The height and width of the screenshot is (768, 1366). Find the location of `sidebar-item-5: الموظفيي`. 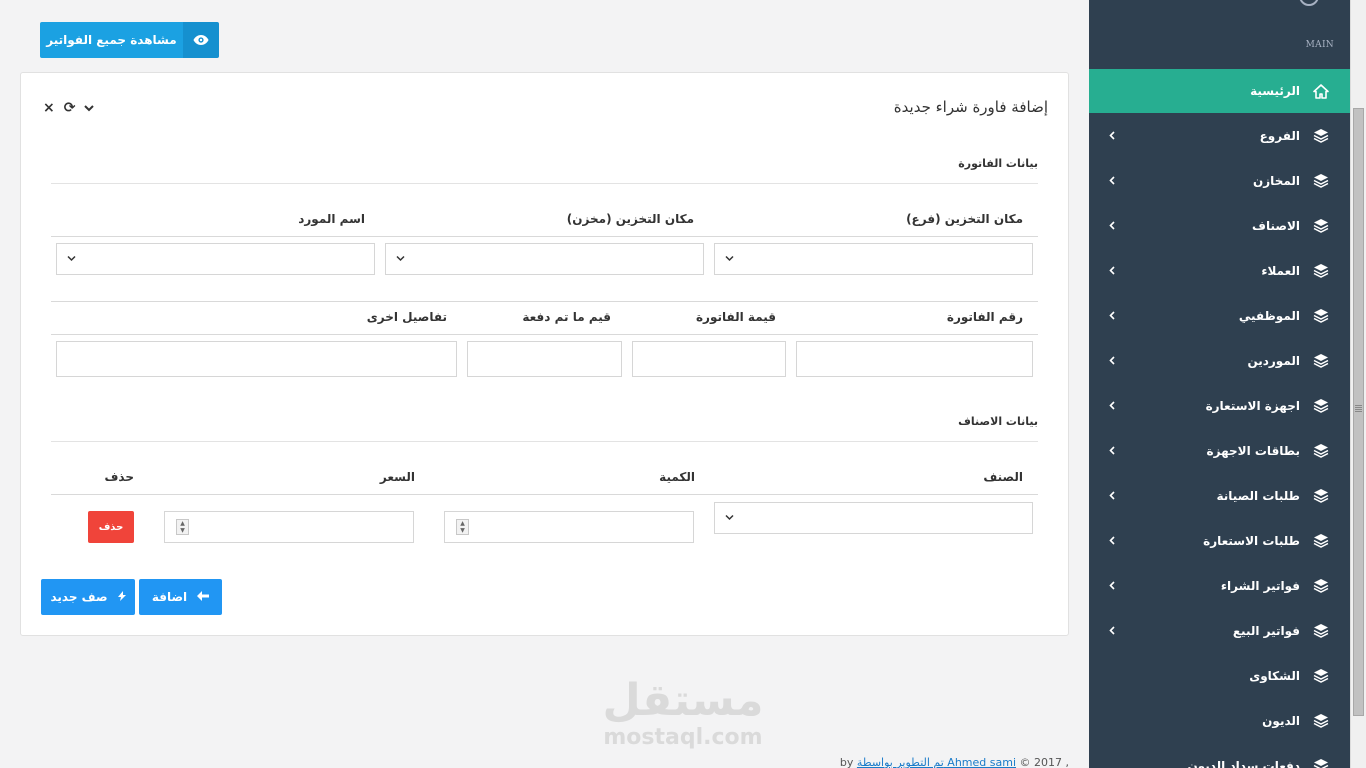

sidebar-item-5: الموظفيي is located at coordinates (1219, 315).